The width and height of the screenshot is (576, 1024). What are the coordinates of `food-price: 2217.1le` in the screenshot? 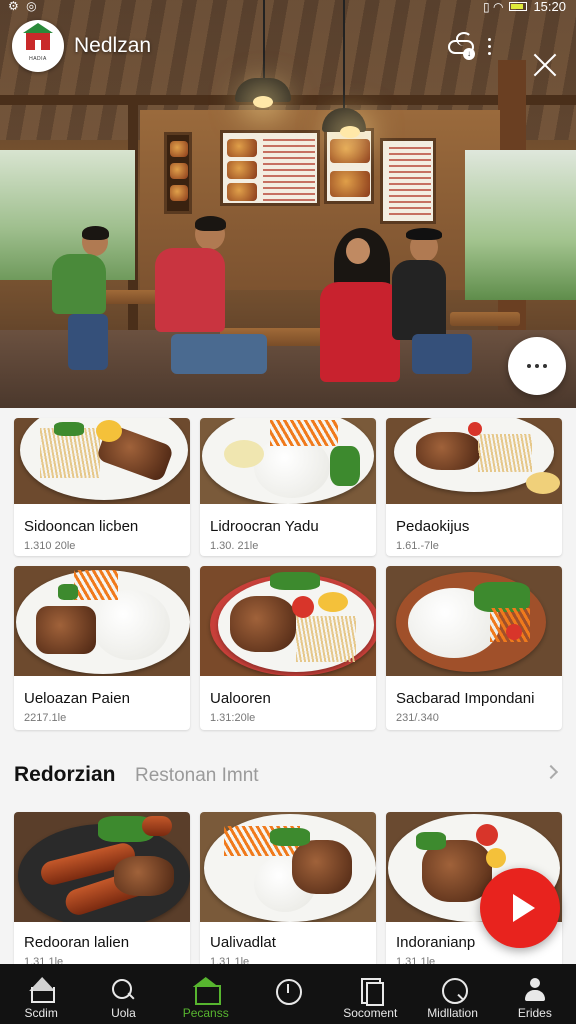 It's located at (45, 718).